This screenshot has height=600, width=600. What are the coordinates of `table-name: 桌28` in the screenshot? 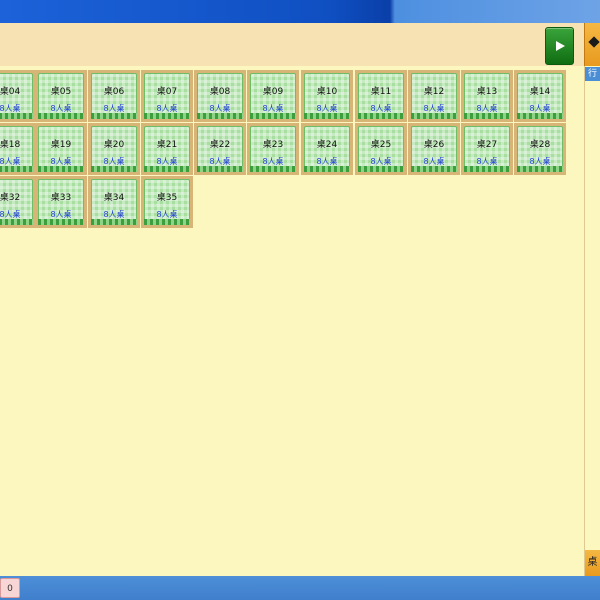 It's located at (540, 145).